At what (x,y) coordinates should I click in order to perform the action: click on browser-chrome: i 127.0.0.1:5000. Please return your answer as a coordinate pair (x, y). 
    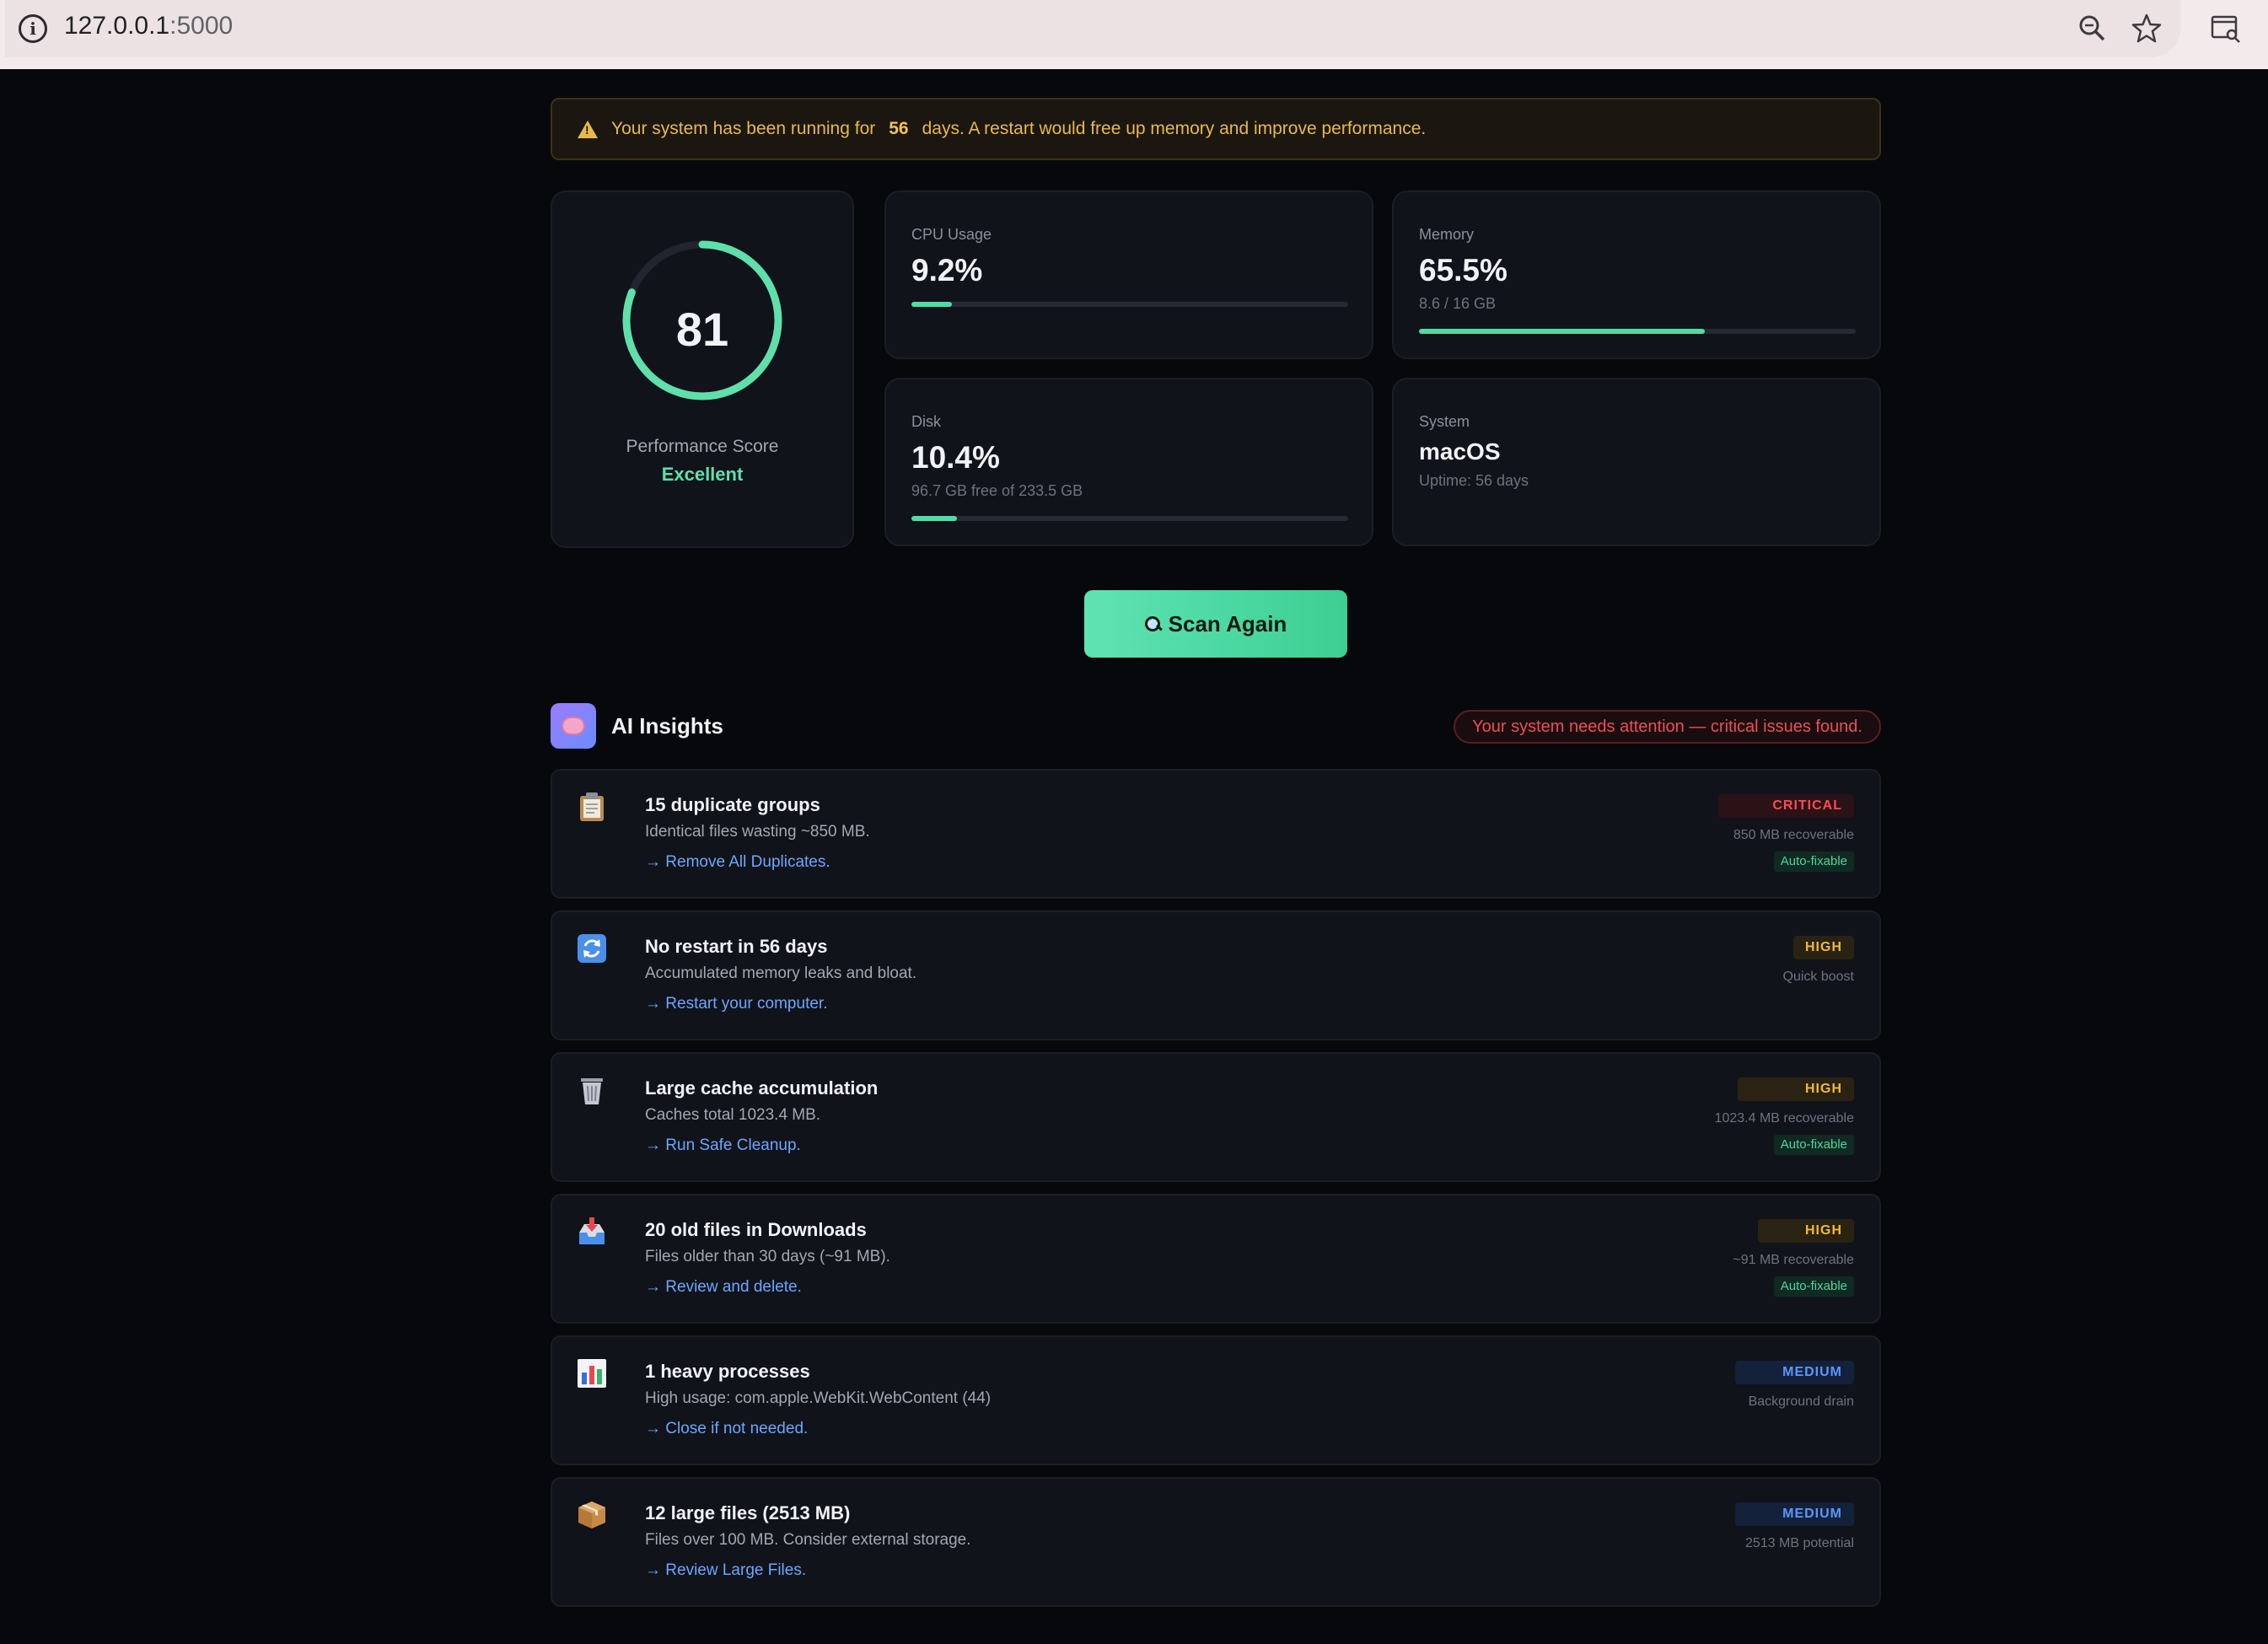
    Looking at the image, I should click on (1134, 34).